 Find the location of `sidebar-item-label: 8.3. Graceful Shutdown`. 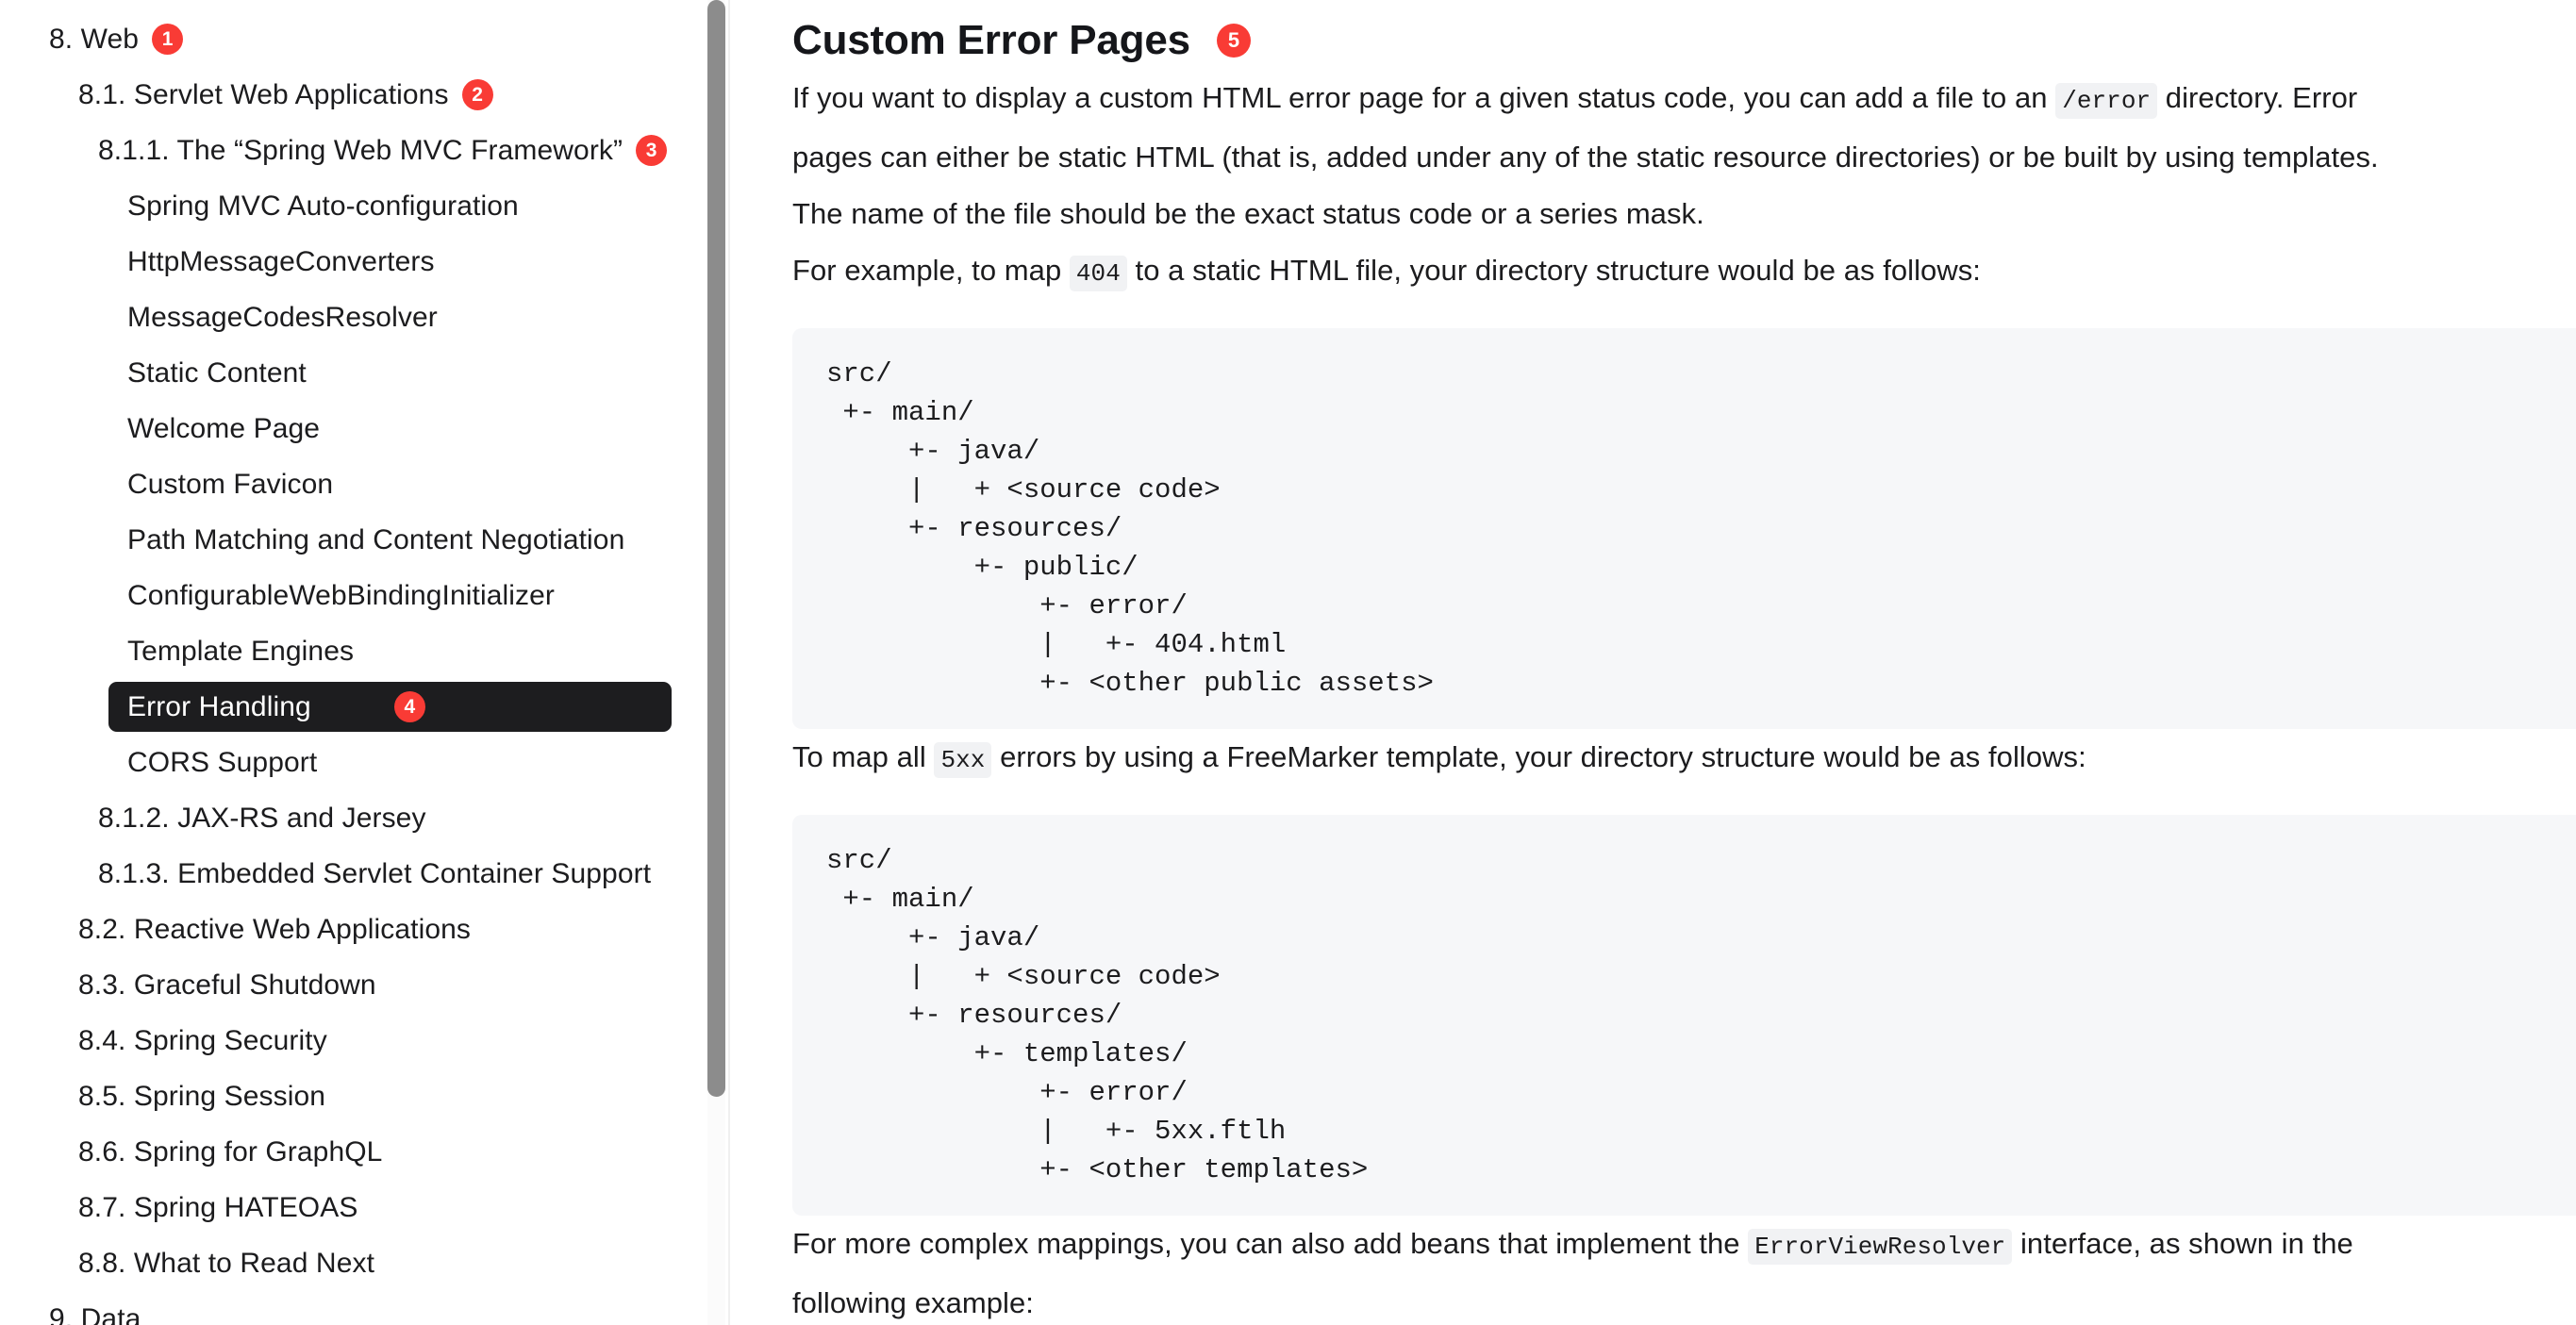

sidebar-item-label: 8.3. Graceful Shutdown is located at coordinates (227, 985).